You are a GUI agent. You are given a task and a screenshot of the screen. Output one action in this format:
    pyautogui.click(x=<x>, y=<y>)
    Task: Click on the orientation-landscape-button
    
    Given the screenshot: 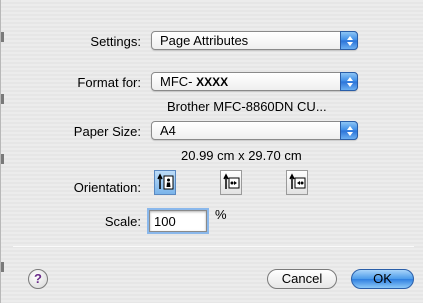 What is the action you would take?
    pyautogui.click(x=231, y=182)
    